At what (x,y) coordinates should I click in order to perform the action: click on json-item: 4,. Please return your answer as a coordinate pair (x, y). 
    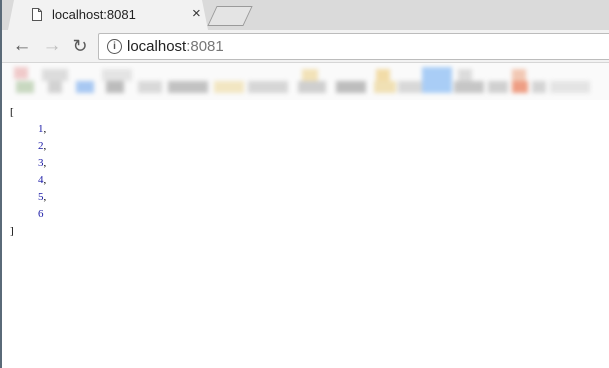
    Looking at the image, I should click on (28, 180).